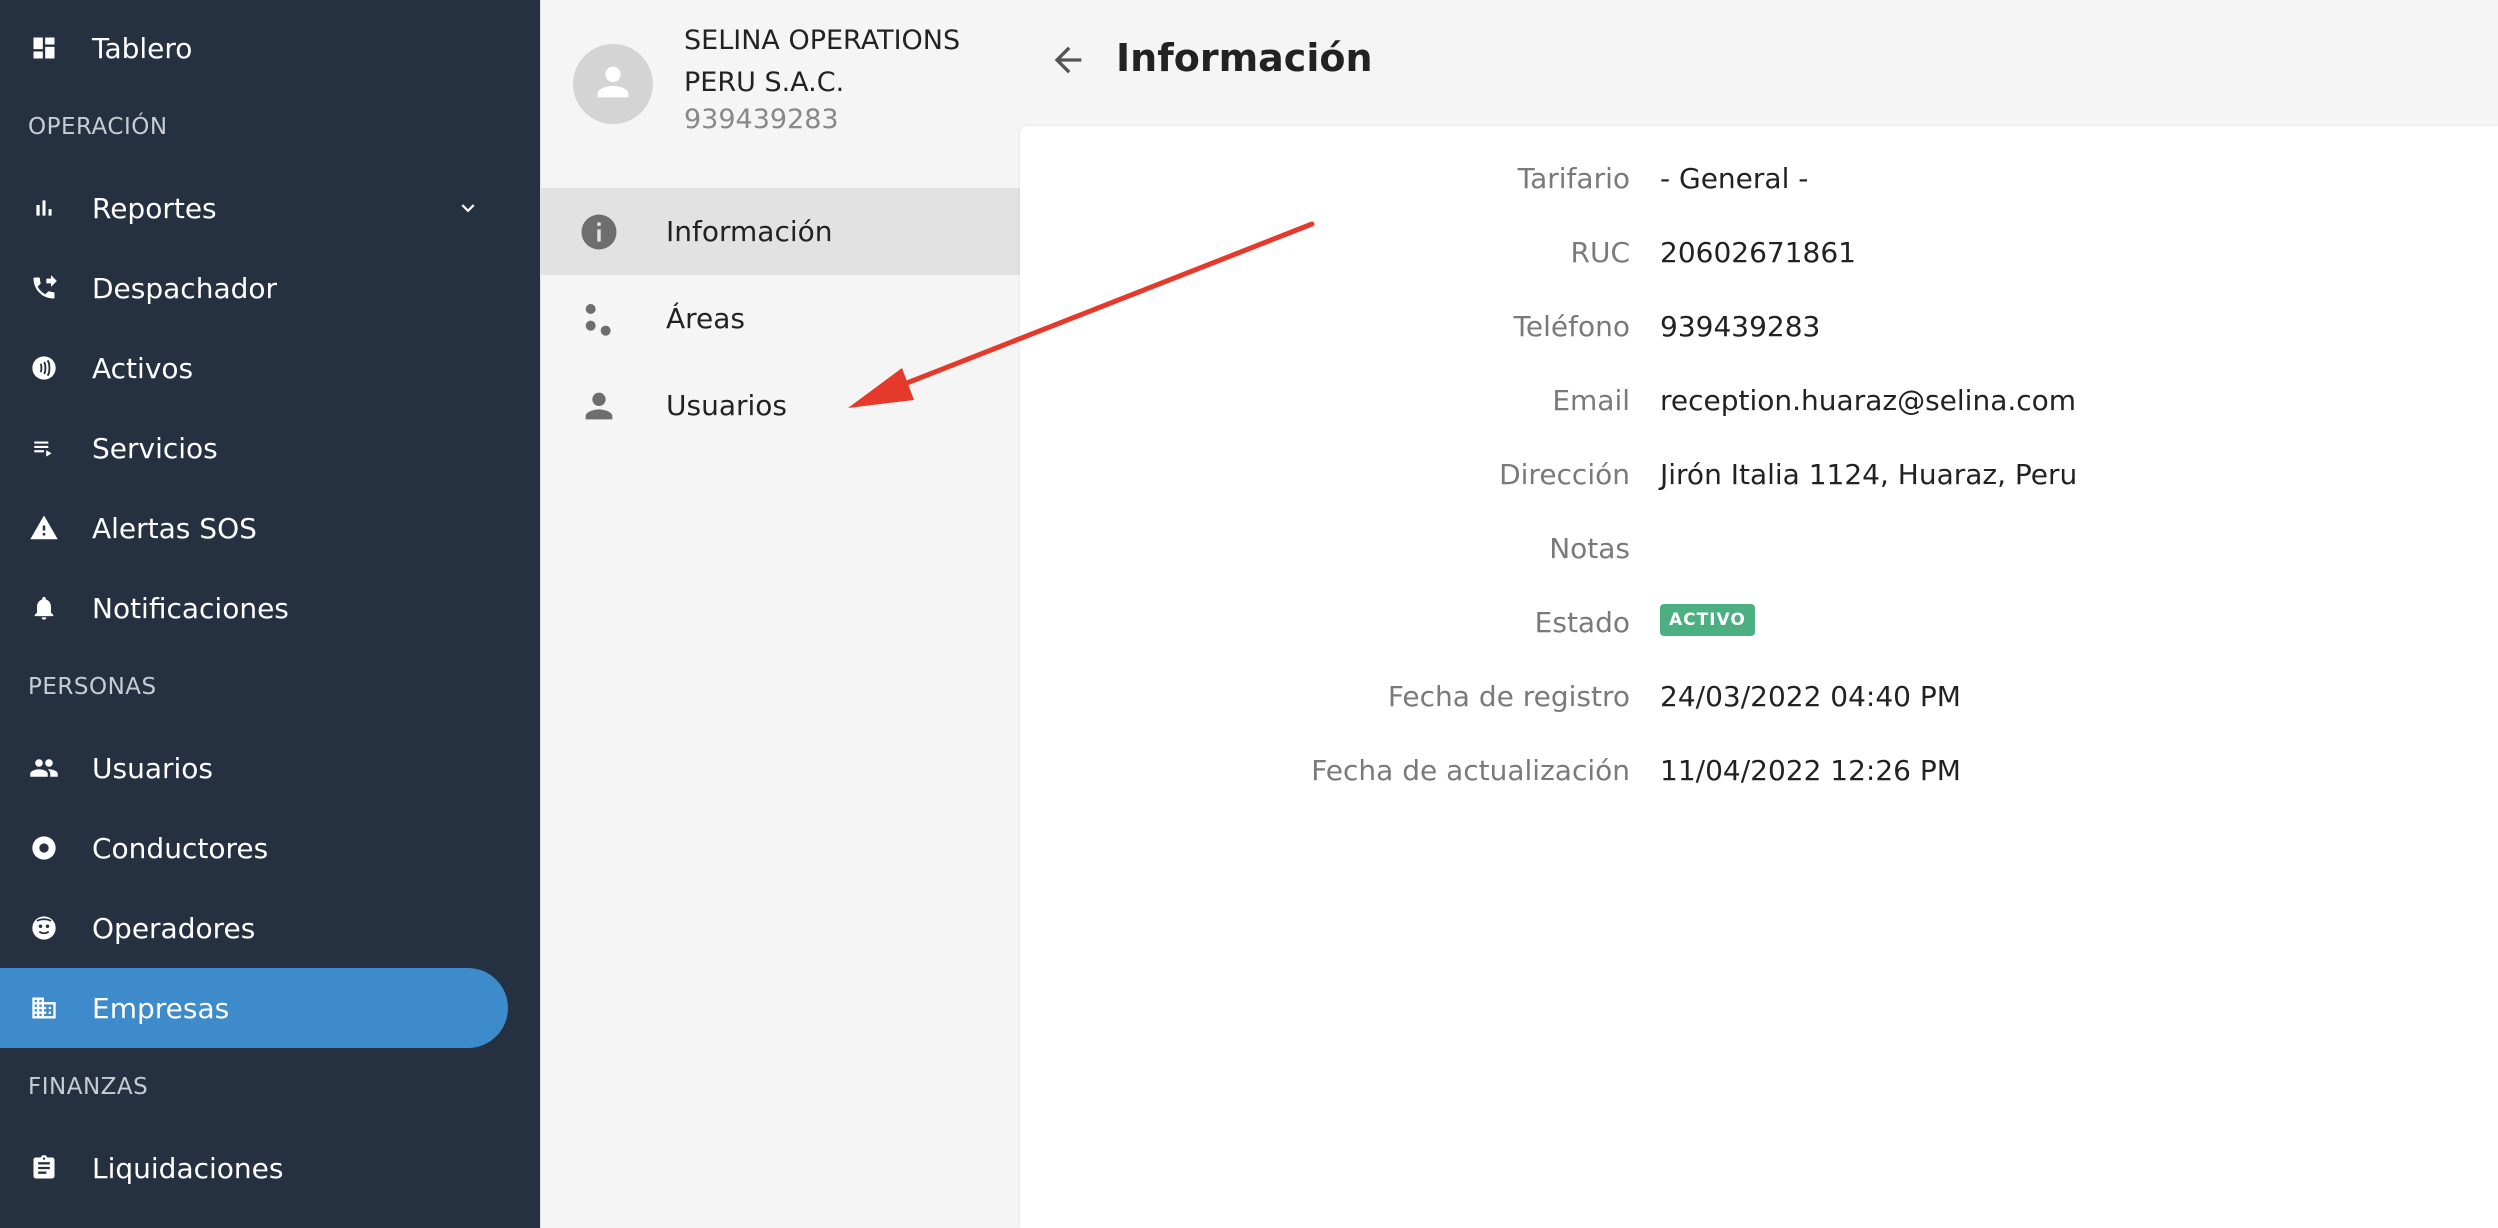  What do you see at coordinates (44, 48) in the screenshot?
I see `dashboard-icon` at bounding box center [44, 48].